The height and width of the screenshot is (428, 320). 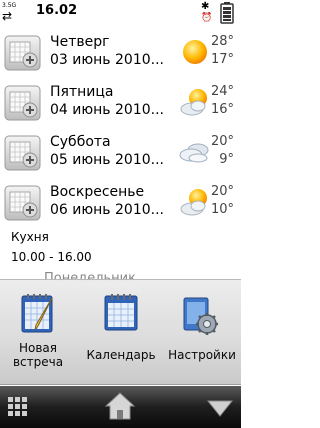 I want to click on home-button, so click(x=120, y=407).